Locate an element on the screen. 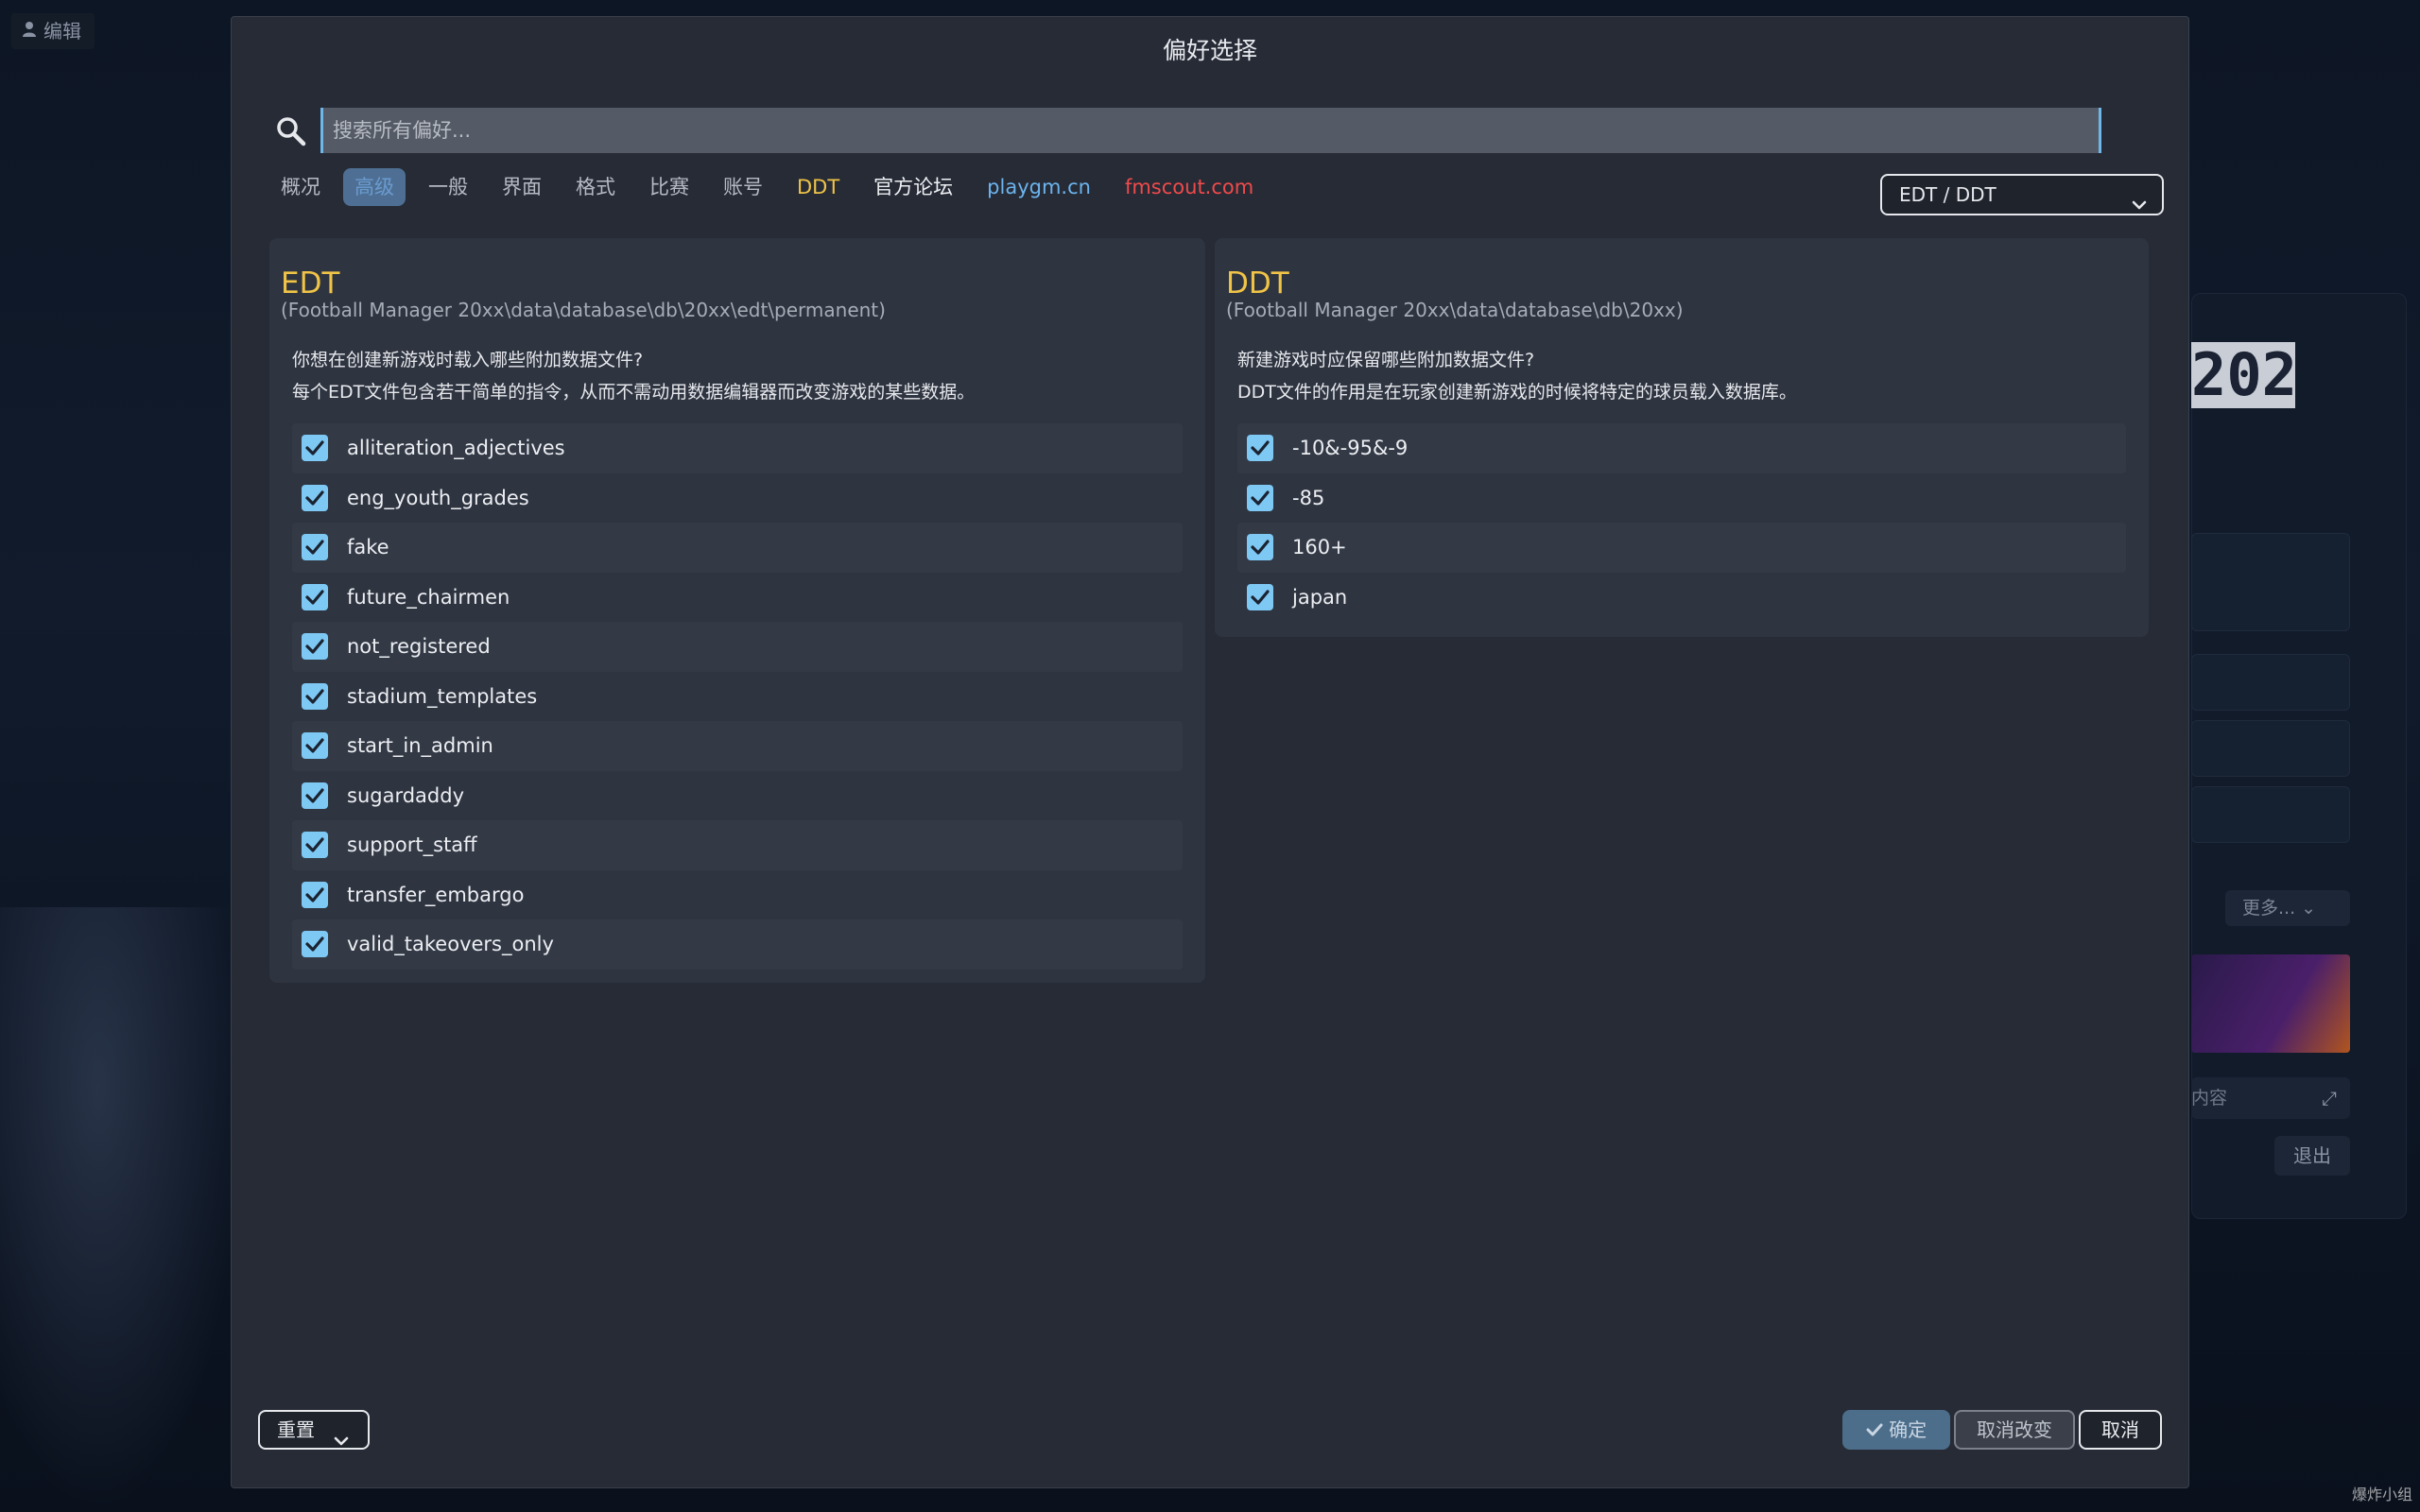 The width and height of the screenshot is (2420, 1512). list-item: sugardaddy is located at coordinates (737, 796).